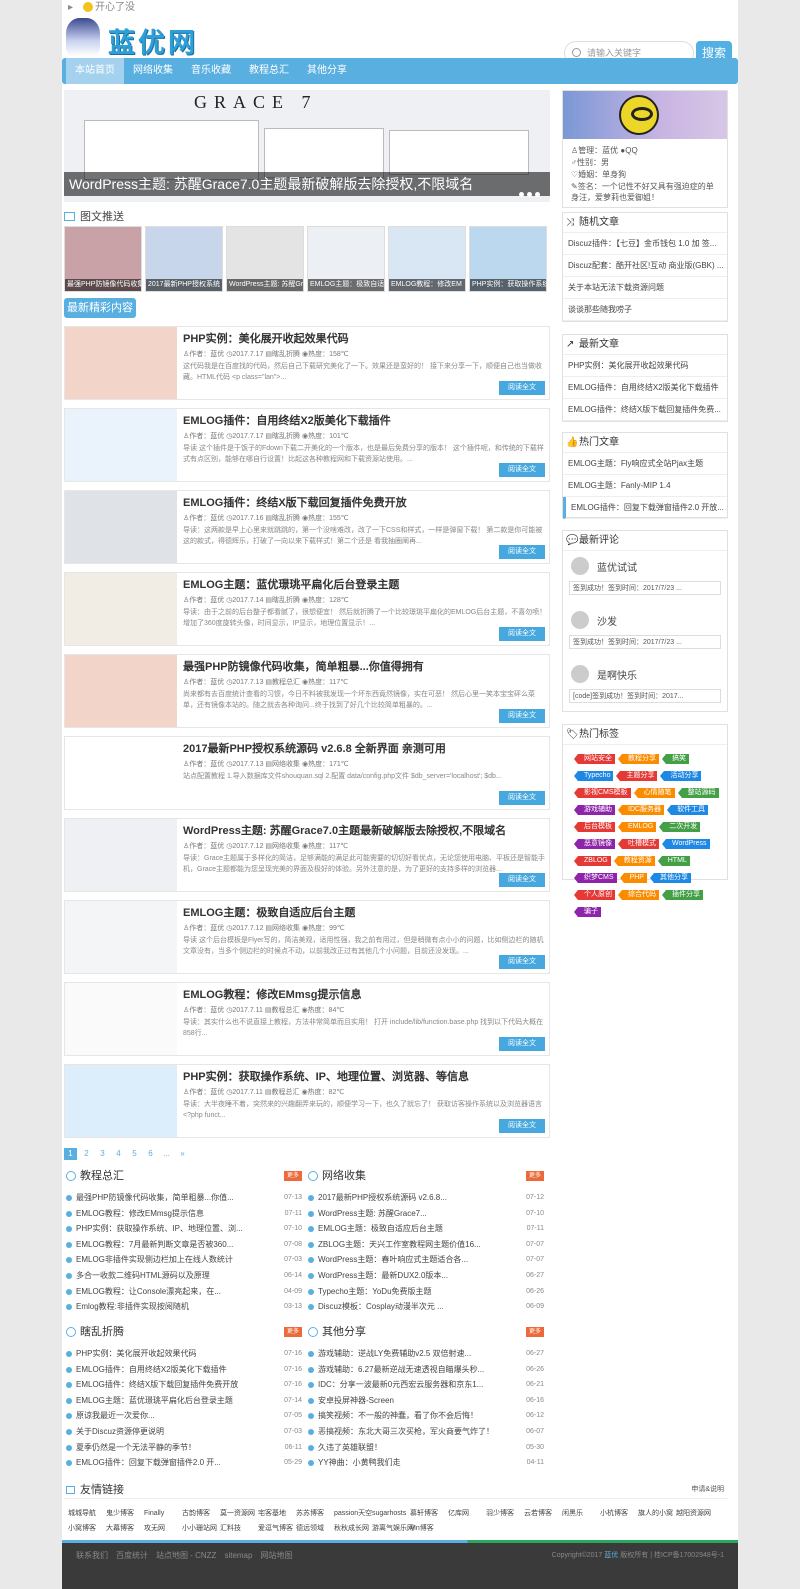 The width and height of the screenshot is (800, 1589). What do you see at coordinates (102, 1154) in the screenshot?
I see `page-link: 3` at bounding box center [102, 1154].